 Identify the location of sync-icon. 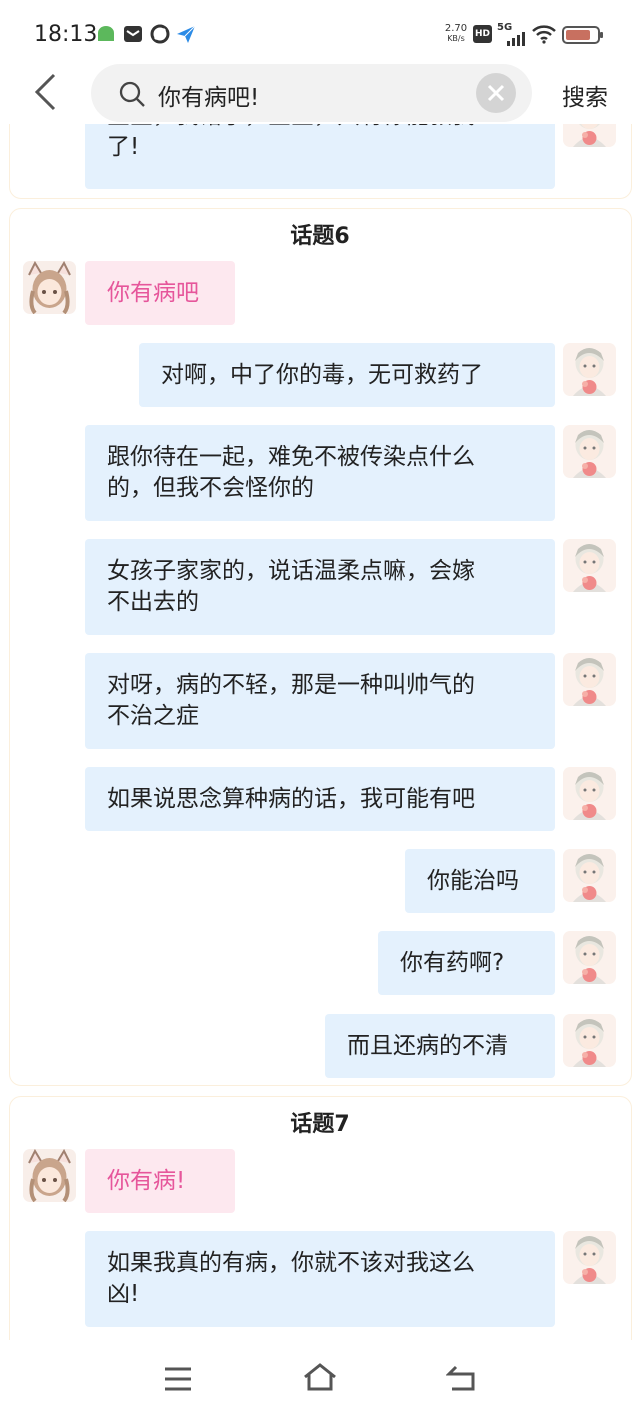
(160, 34).